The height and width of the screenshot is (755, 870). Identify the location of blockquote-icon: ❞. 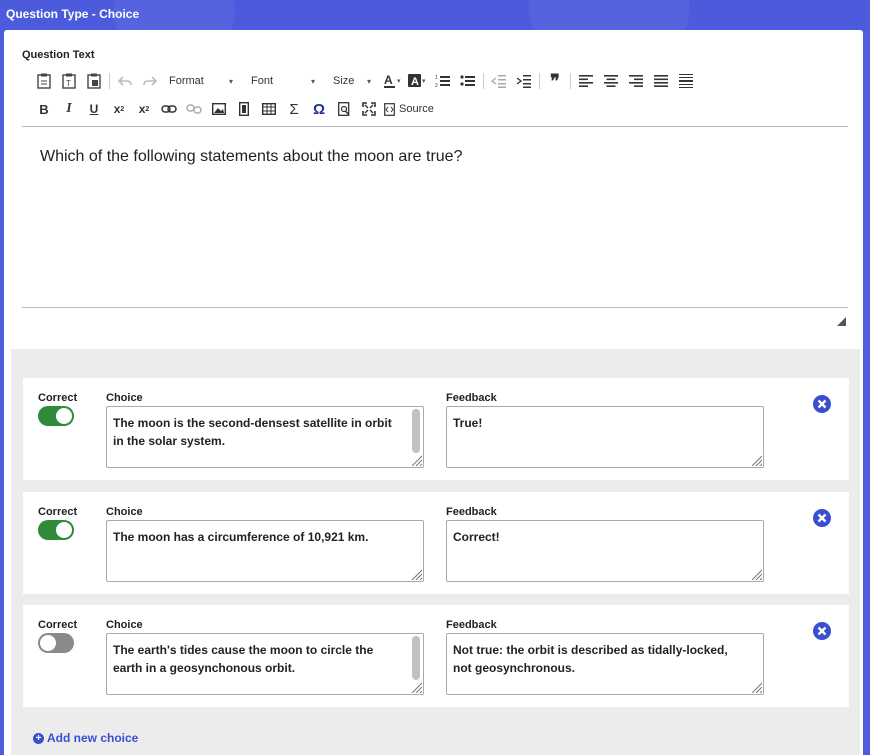
(555, 81).